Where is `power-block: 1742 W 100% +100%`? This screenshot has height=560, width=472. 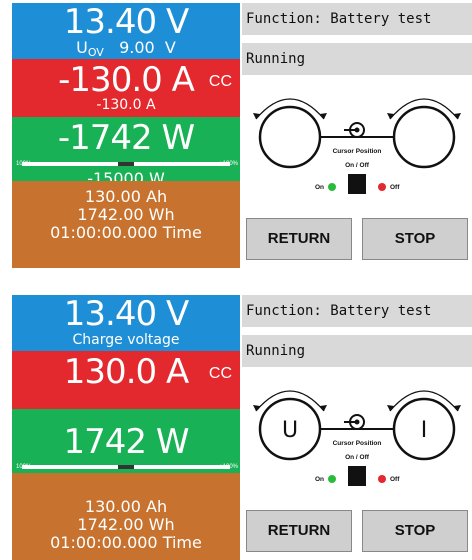 power-block: 1742 W 100% +100% is located at coordinates (126, 441).